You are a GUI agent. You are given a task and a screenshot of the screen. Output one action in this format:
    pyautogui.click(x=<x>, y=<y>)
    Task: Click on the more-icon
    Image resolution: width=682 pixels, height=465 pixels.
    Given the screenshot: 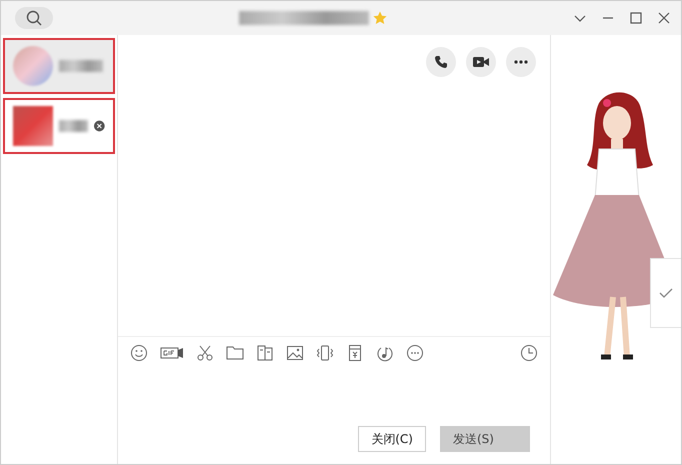 What is the action you would take?
    pyautogui.click(x=521, y=62)
    